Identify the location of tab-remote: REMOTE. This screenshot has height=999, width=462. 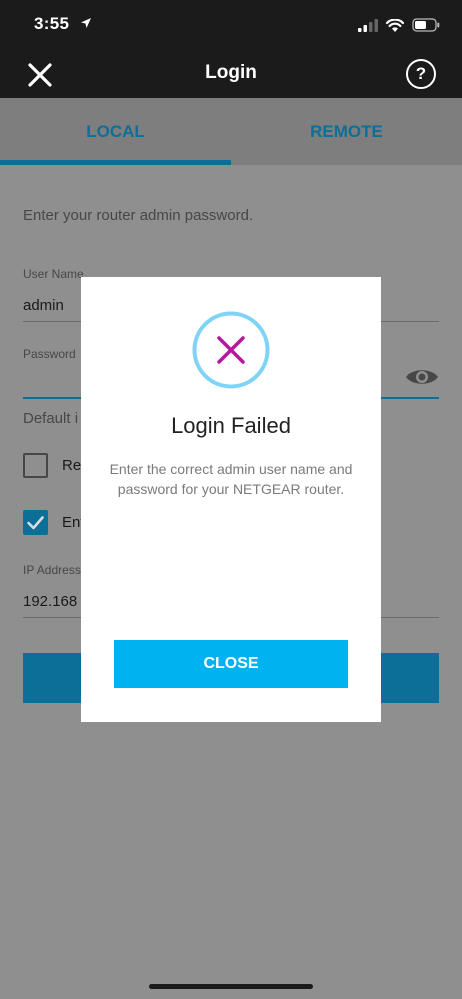
(346, 131).